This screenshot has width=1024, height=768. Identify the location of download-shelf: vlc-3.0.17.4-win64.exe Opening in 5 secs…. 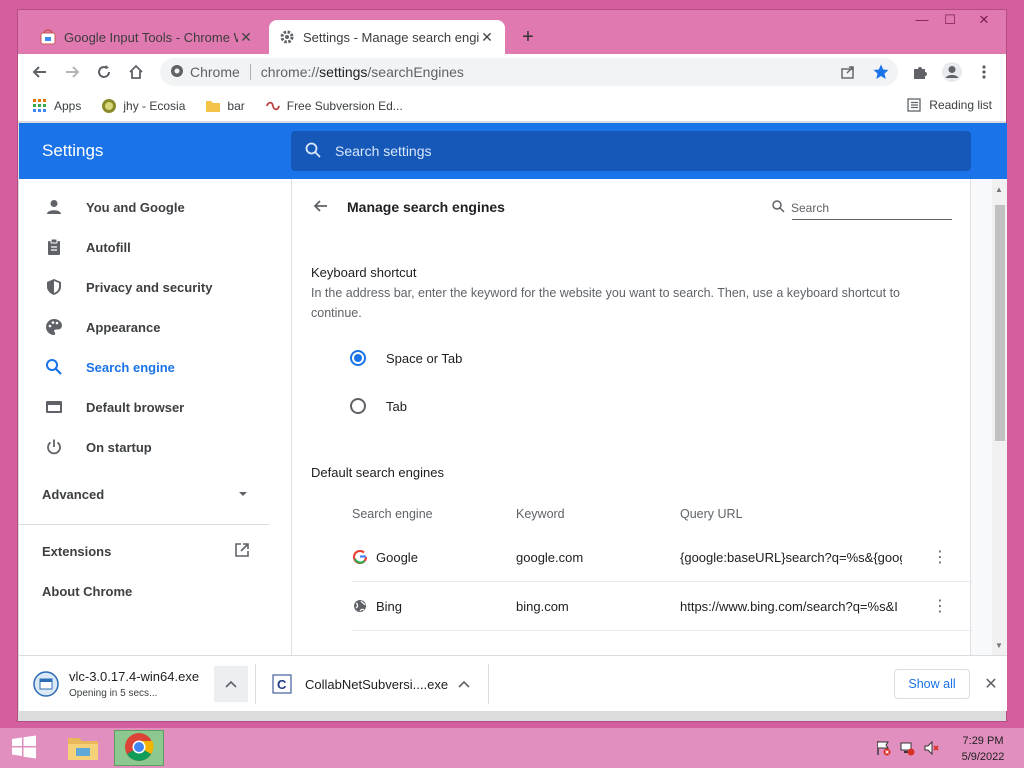
(513, 683).